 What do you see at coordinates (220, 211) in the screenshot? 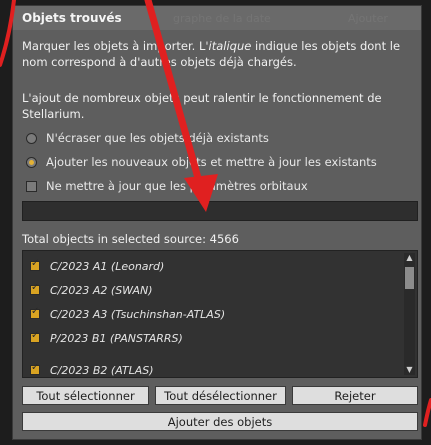
I see `filter-input` at bounding box center [220, 211].